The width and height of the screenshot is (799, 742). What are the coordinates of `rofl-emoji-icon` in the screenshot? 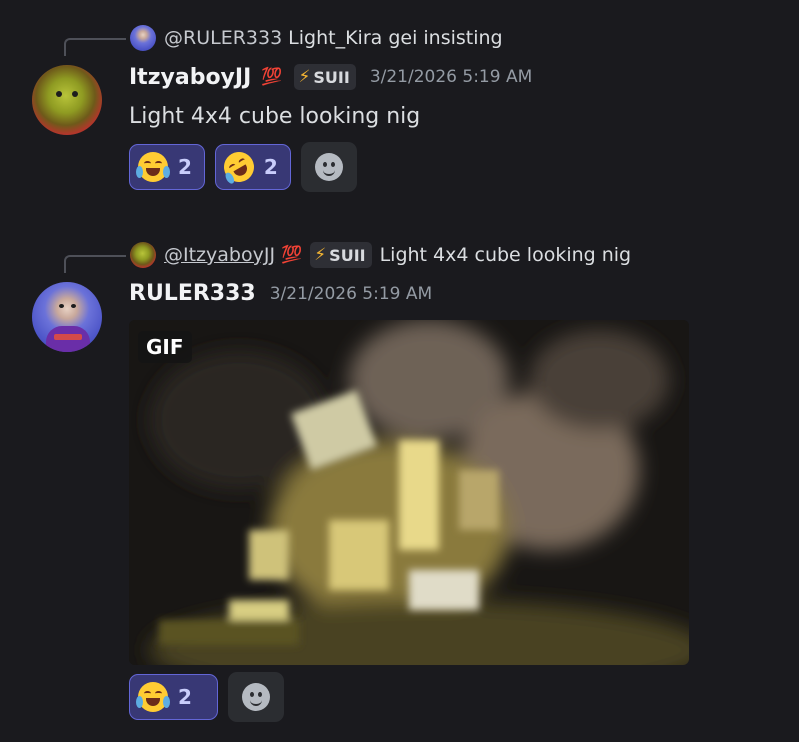 It's located at (239, 167).